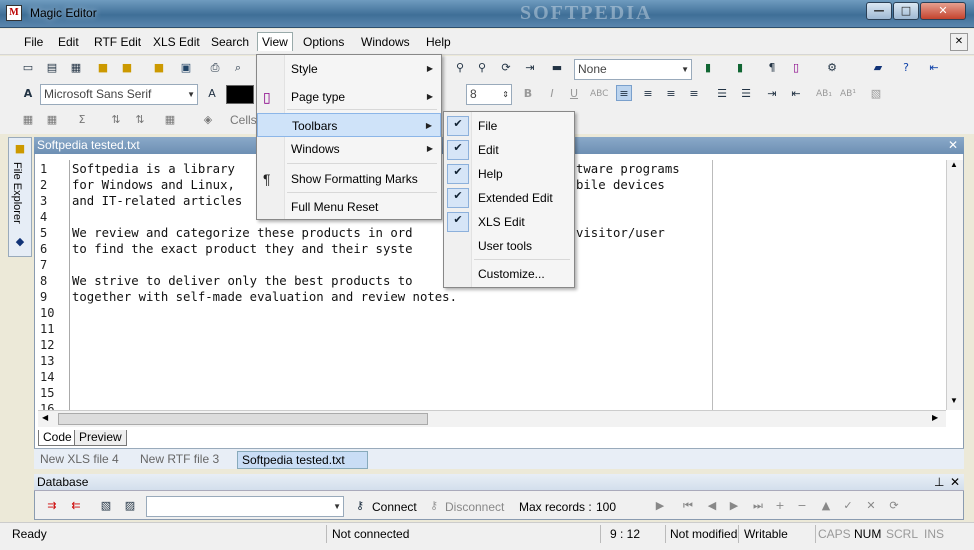  What do you see at coordinates (509, 246) in the screenshot?
I see `toolbar-toggle-item: User tools` at bounding box center [509, 246].